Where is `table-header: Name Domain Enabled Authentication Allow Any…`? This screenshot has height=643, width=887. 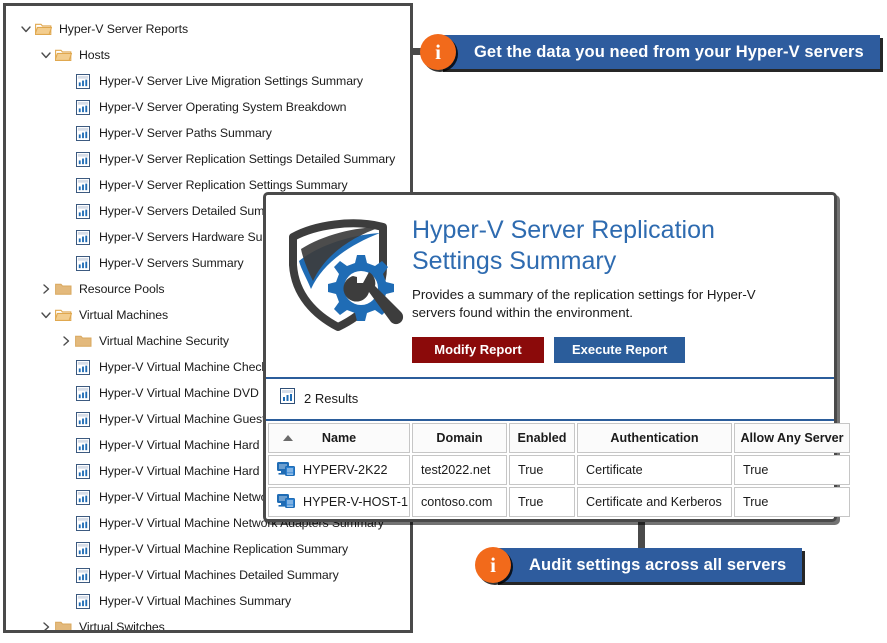 table-header: Name Domain Enabled Authentication Allow Any… is located at coordinates (559, 437).